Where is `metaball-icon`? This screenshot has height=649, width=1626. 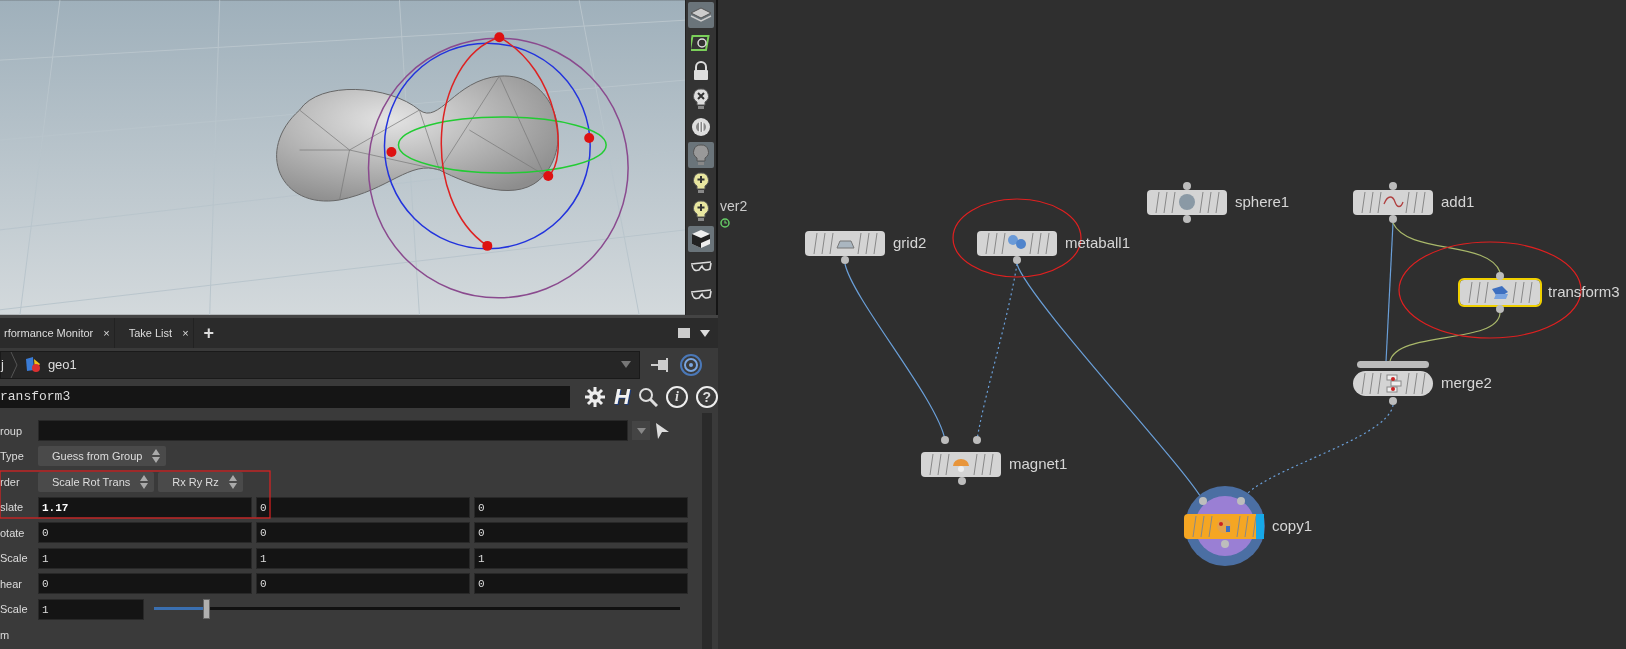
metaball-icon is located at coordinates (1017, 242).